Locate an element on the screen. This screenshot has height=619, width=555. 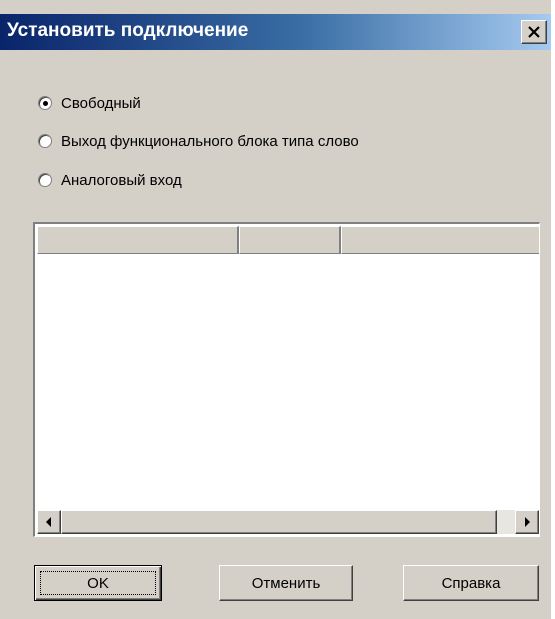
radio-option-free: Свободный is located at coordinates (89, 103).